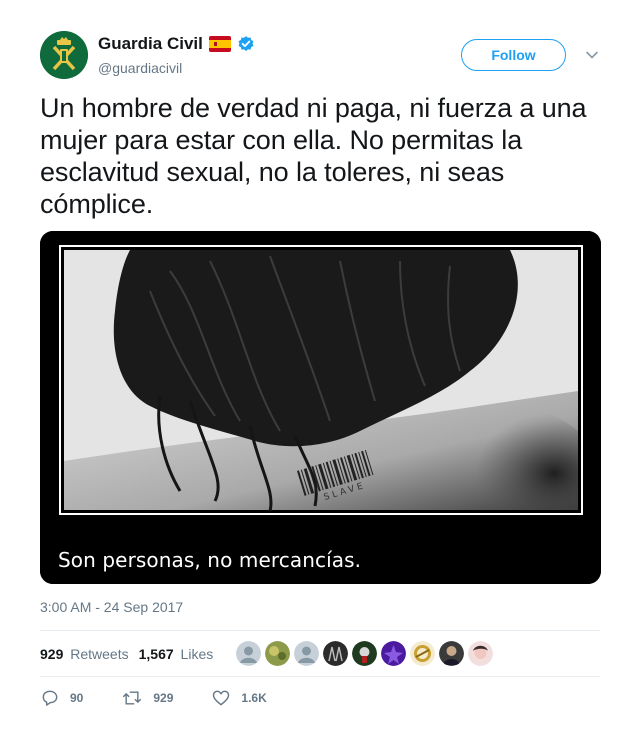  I want to click on reply-button: 90, so click(61, 698).